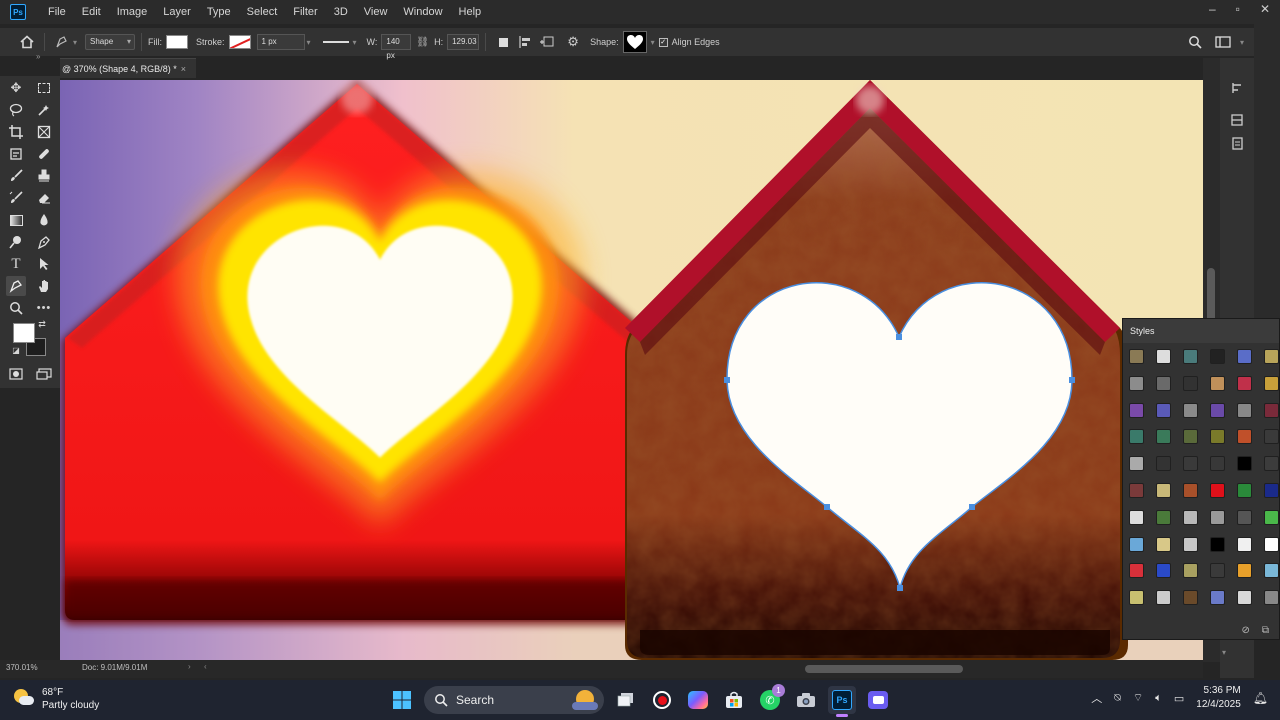  I want to click on menu-help: Help, so click(470, 12).